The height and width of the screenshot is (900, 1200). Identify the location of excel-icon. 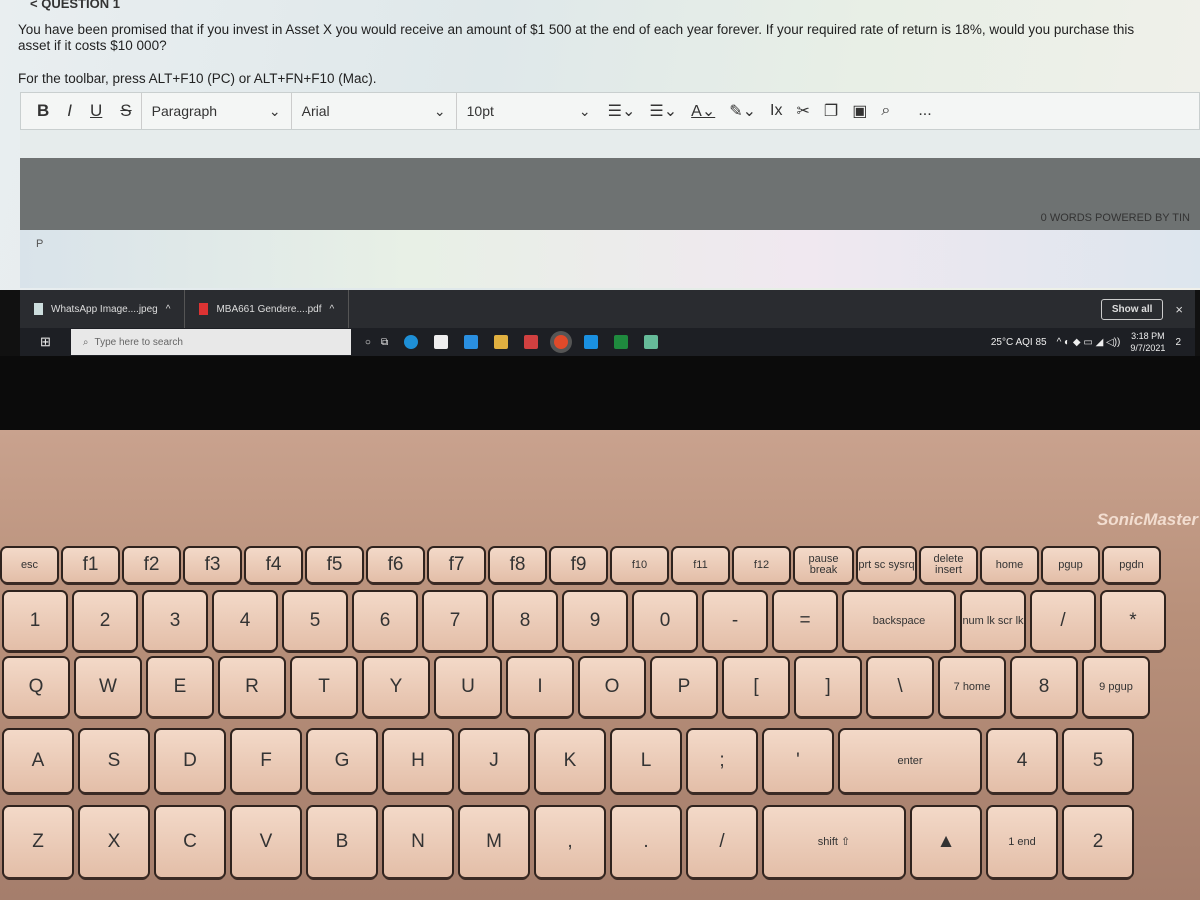
(621, 342).